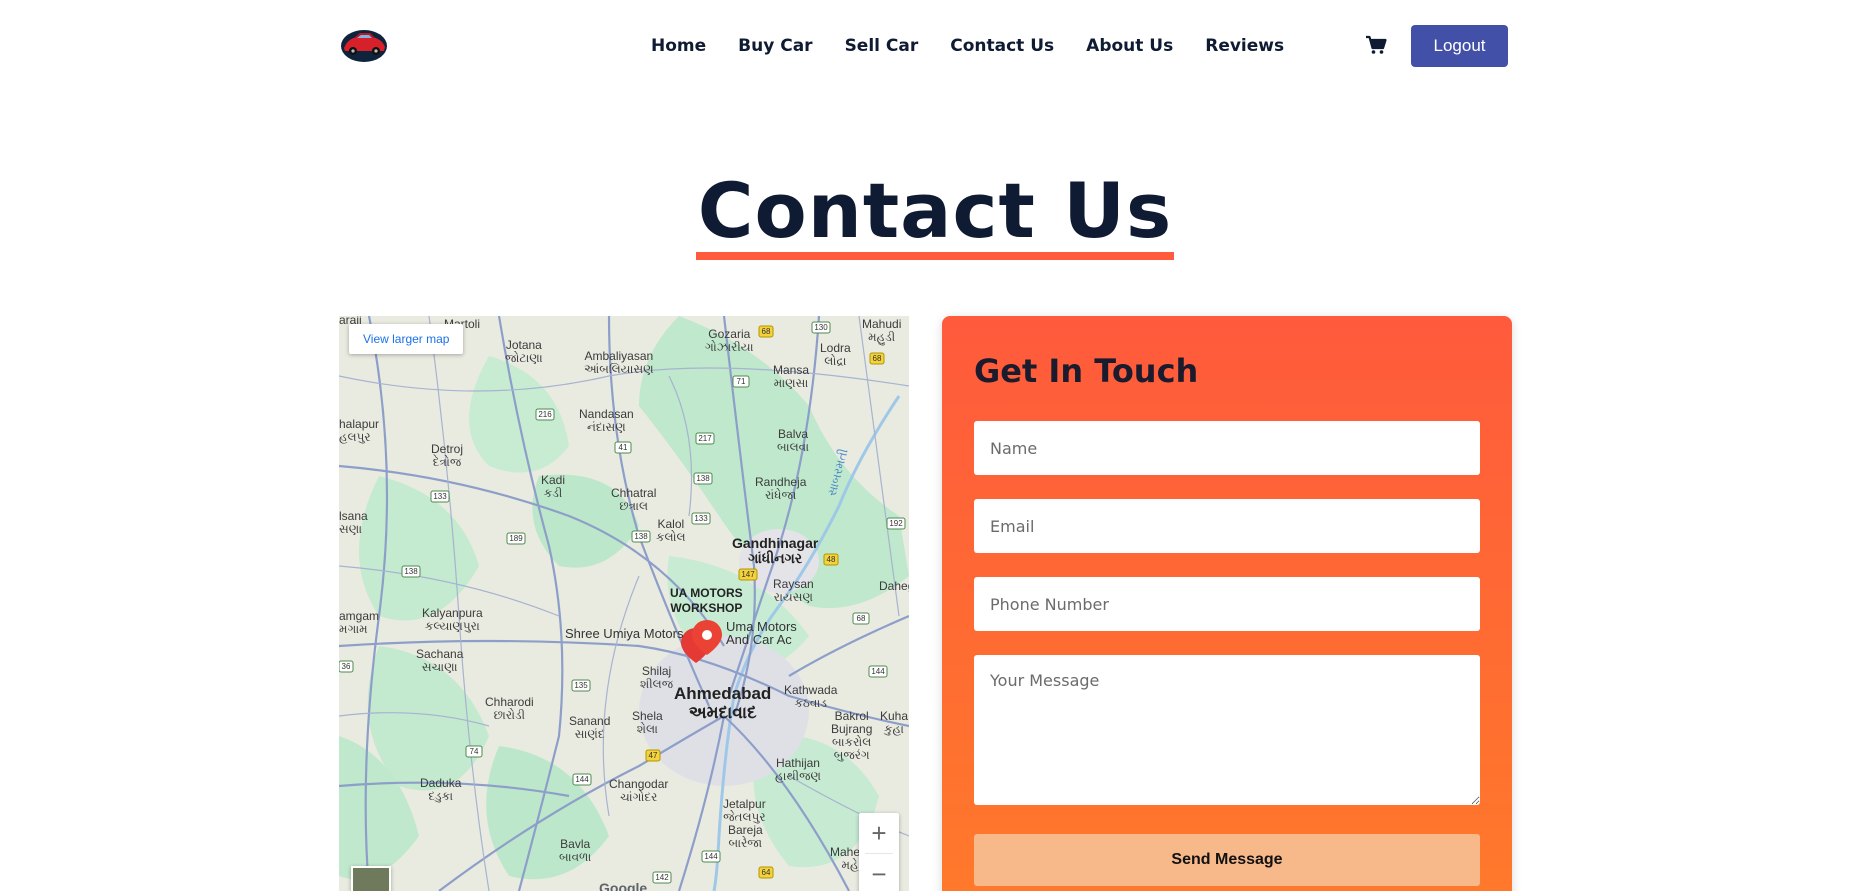 This screenshot has height=891, width=1870. Describe the element at coordinates (1459, 46) in the screenshot. I see `logout-button: Logout` at that location.